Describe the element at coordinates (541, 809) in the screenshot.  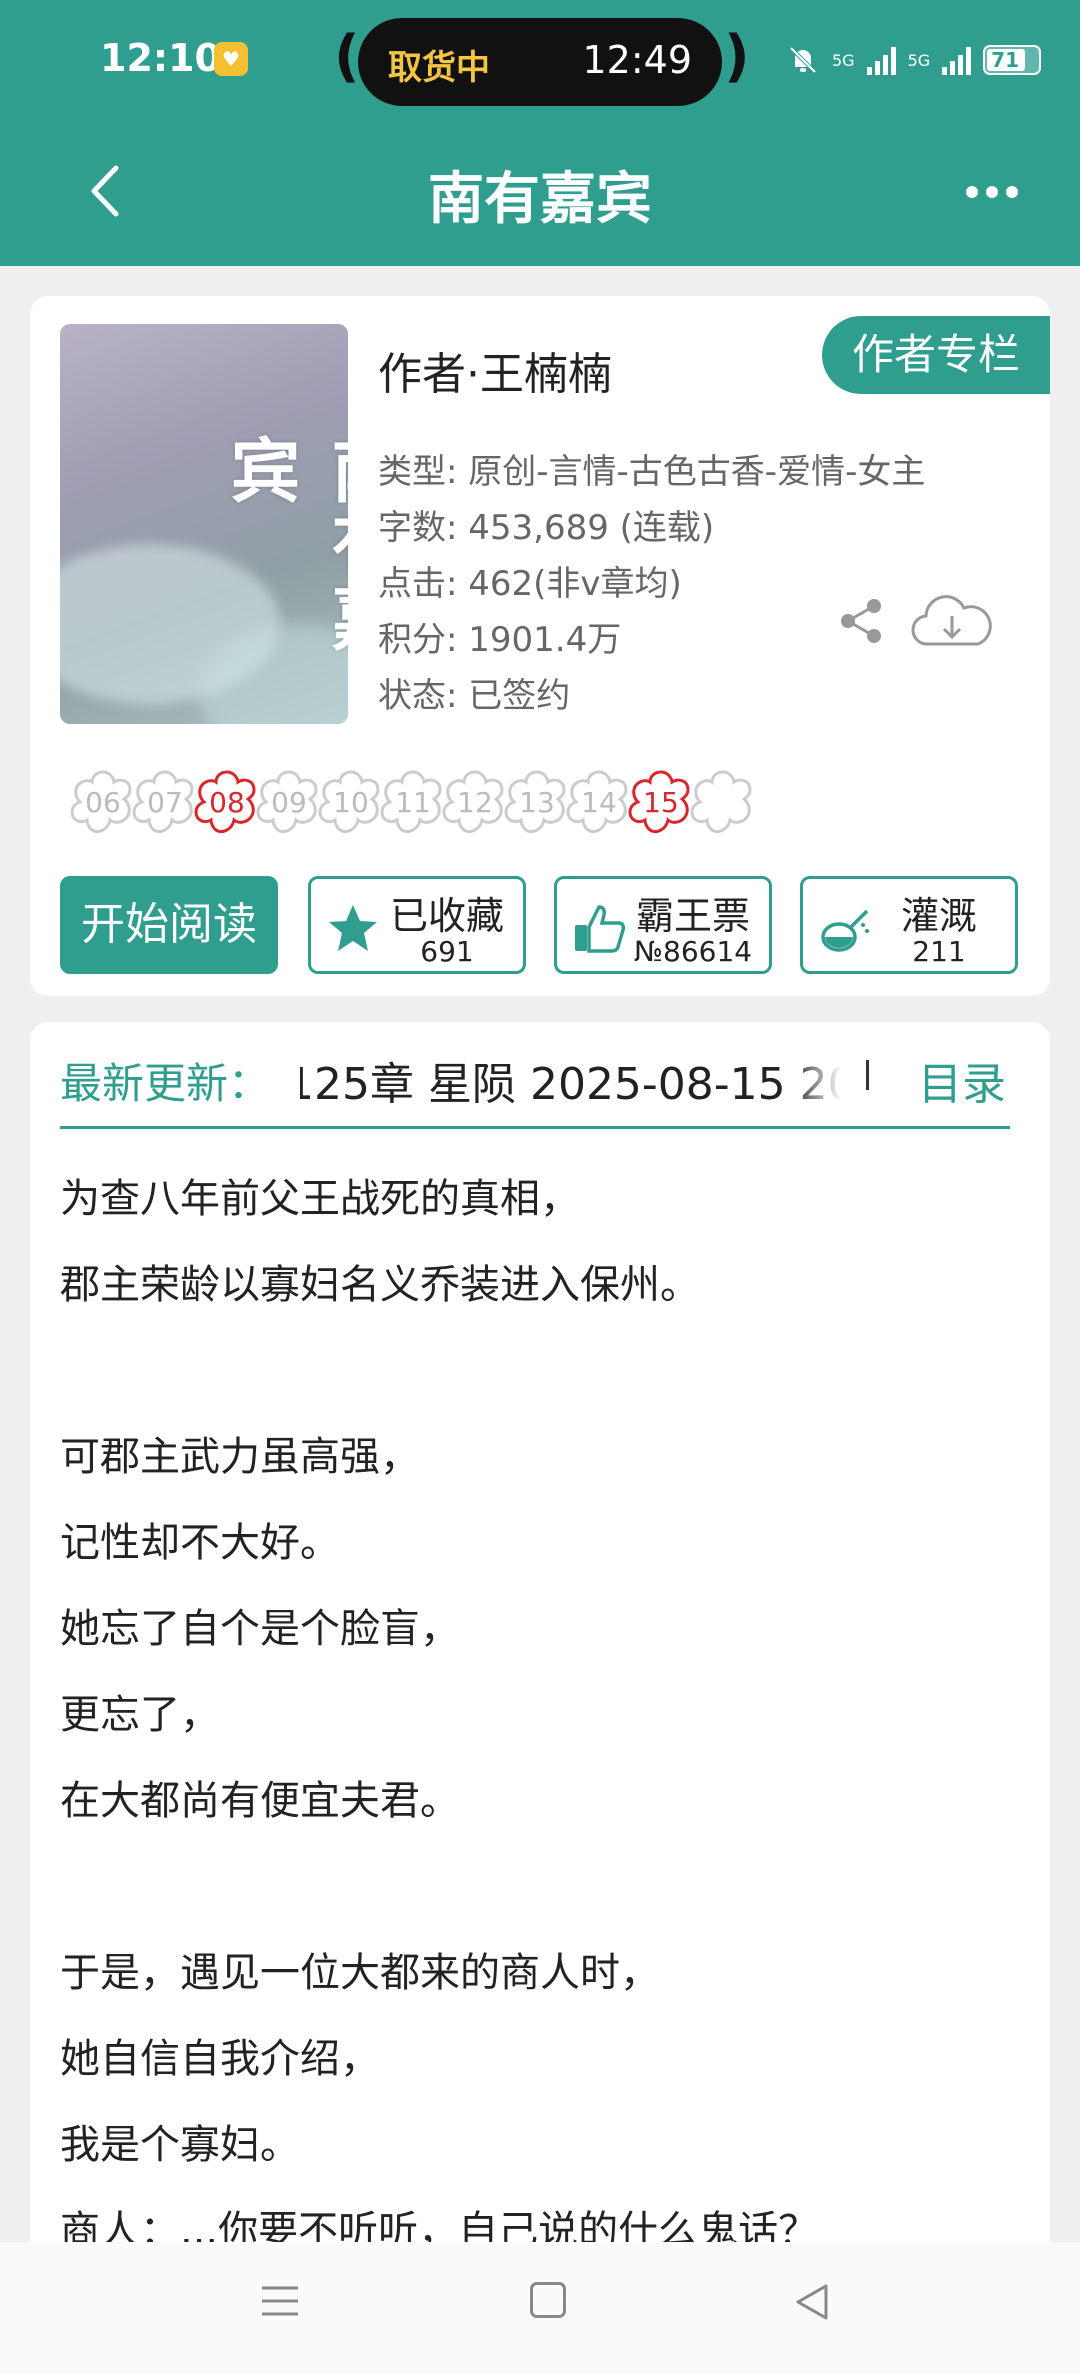
I see `chapter-strip: 06 07 08 09 10 11 12 13 14 15` at that location.